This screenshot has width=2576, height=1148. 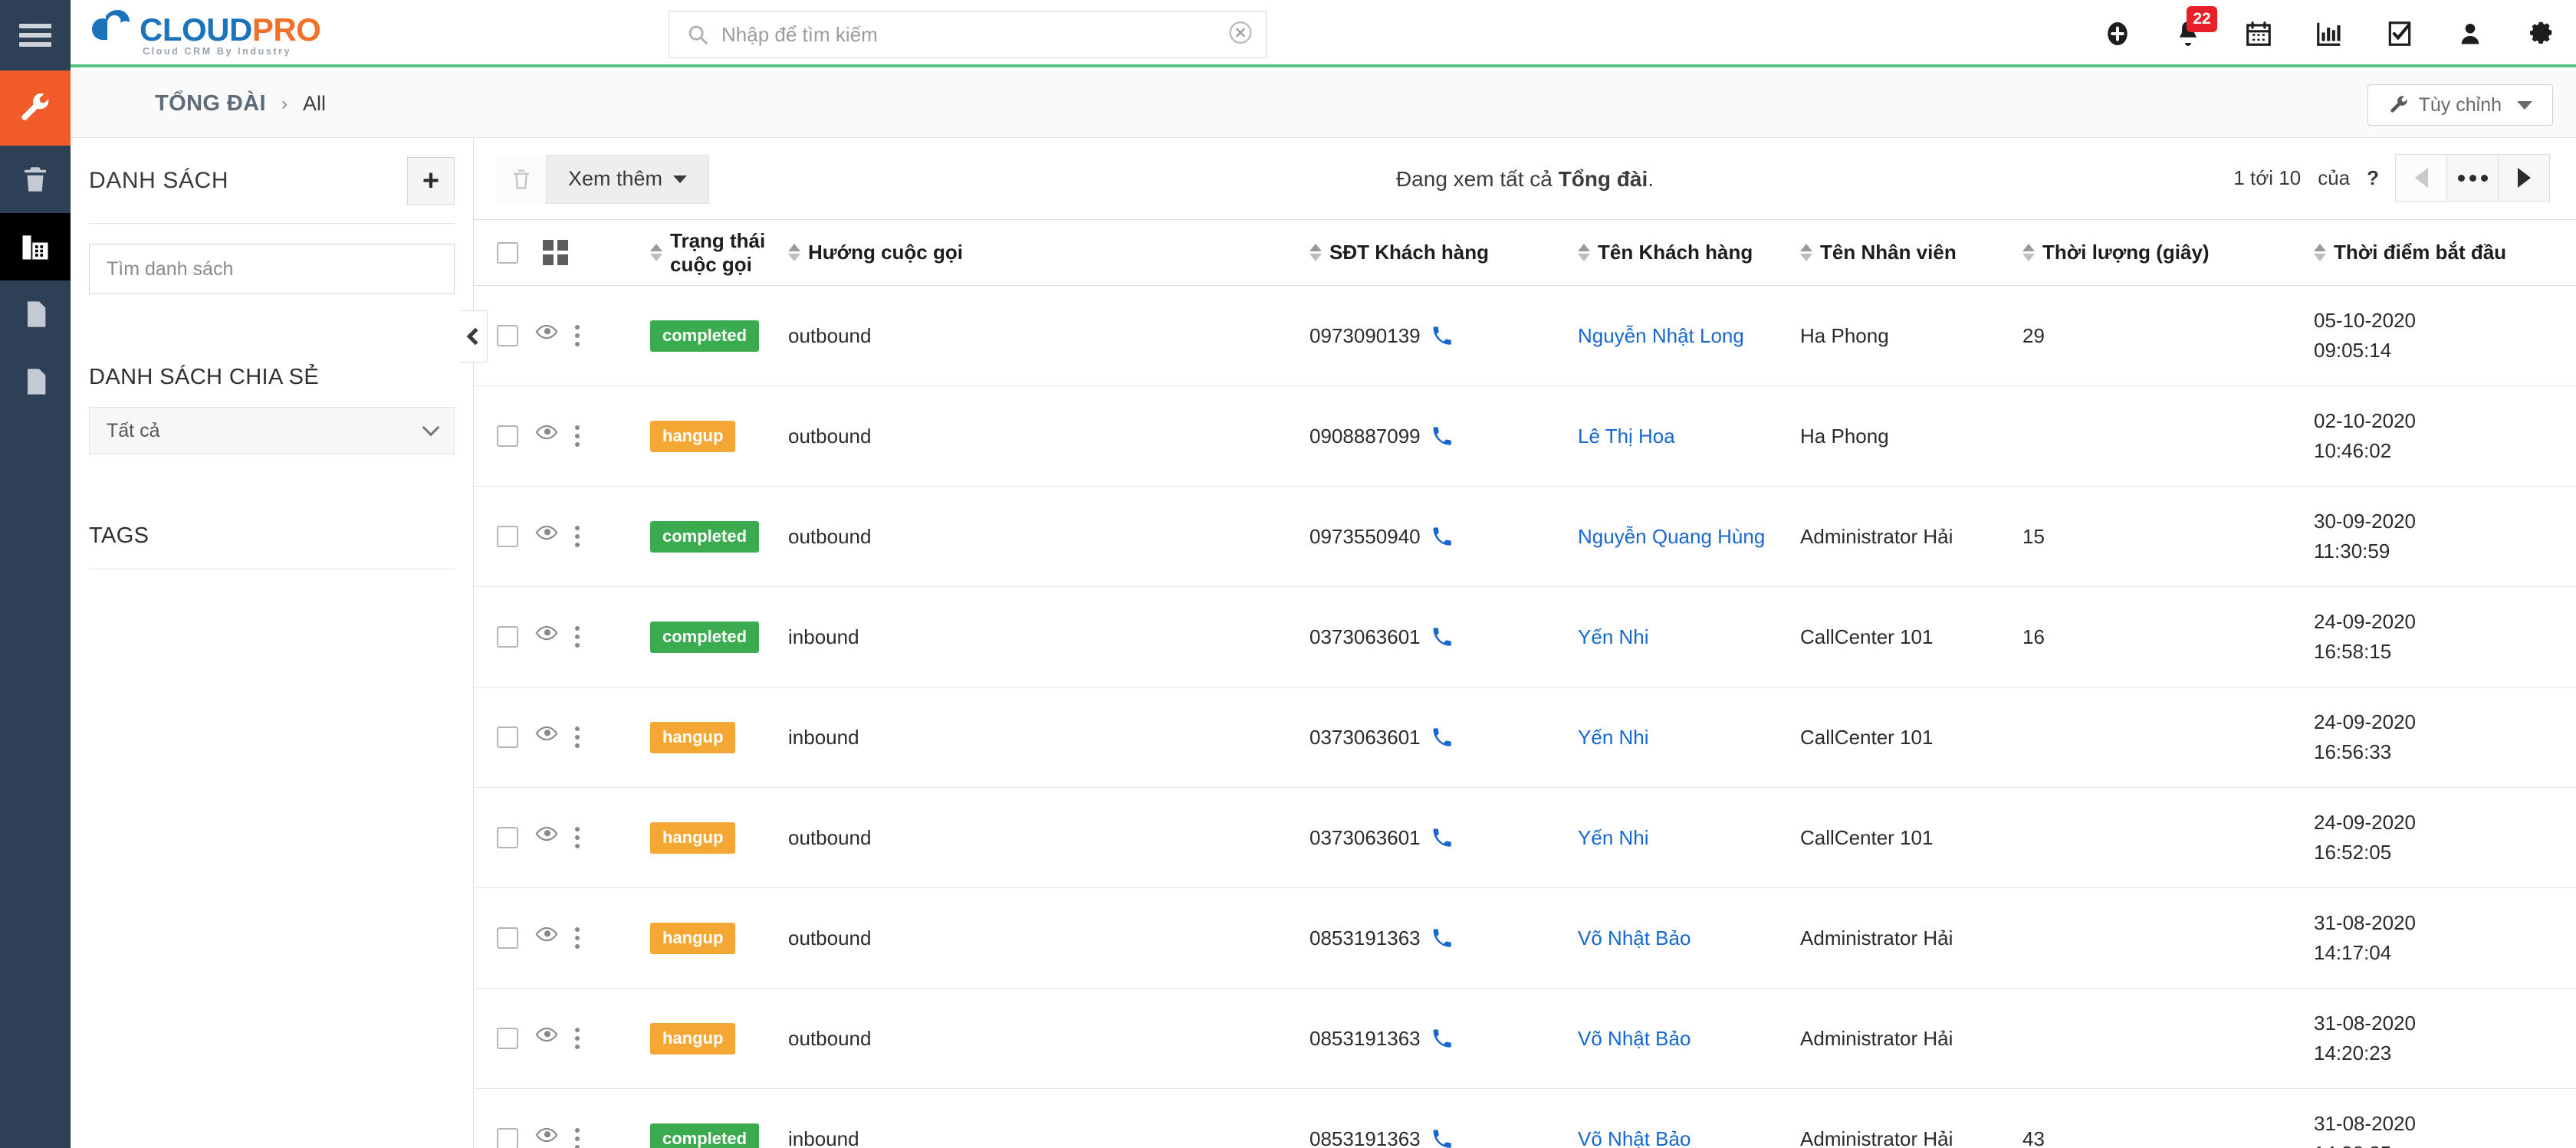 What do you see at coordinates (36, 108) in the screenshot?
I see `rail-item-module` at bounding box center [36, 108].